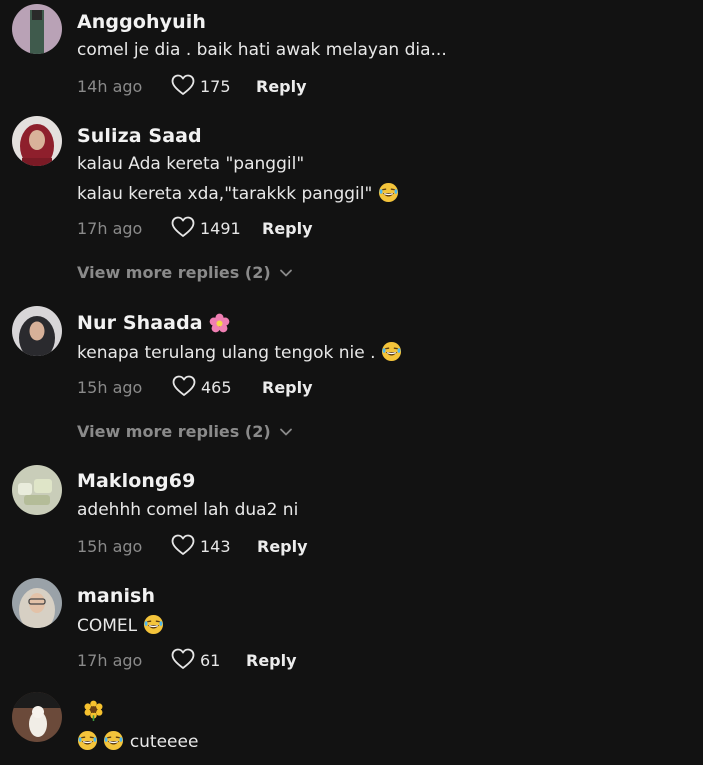 This screenshot has height=765, width=703. What do you see at coordinates (116, 596) in the screenshot?
I see `comment-username: manish` at bounding box center [116, 596].